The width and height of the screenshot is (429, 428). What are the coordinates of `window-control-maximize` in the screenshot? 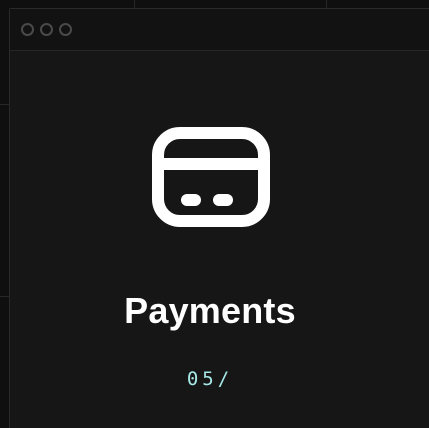 It's located at (65, 29).